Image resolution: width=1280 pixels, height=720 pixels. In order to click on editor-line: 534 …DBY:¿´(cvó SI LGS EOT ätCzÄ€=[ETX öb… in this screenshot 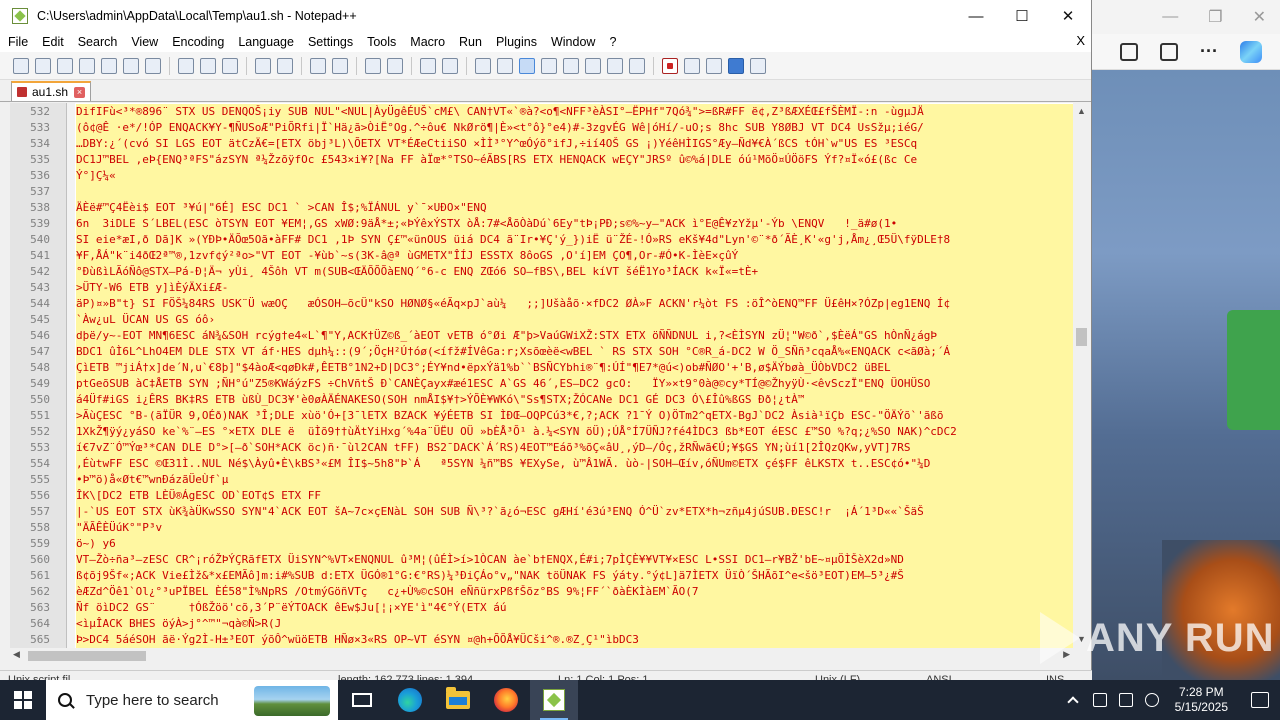, I will do `click(541, 144)`.